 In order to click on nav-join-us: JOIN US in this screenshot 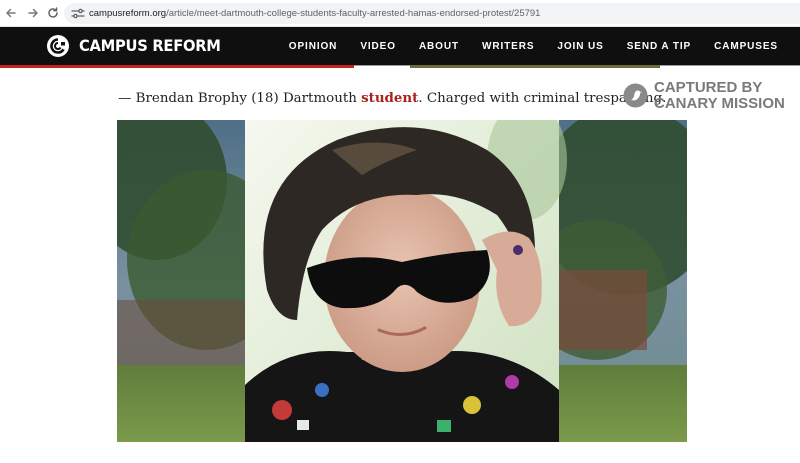, I will do `click(580, 46)`.